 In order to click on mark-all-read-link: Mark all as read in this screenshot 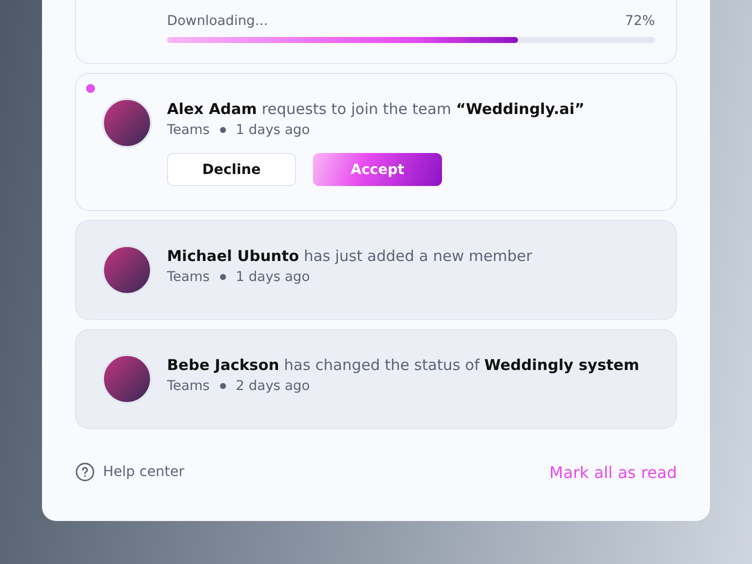, I will do `click(613, 472)`.